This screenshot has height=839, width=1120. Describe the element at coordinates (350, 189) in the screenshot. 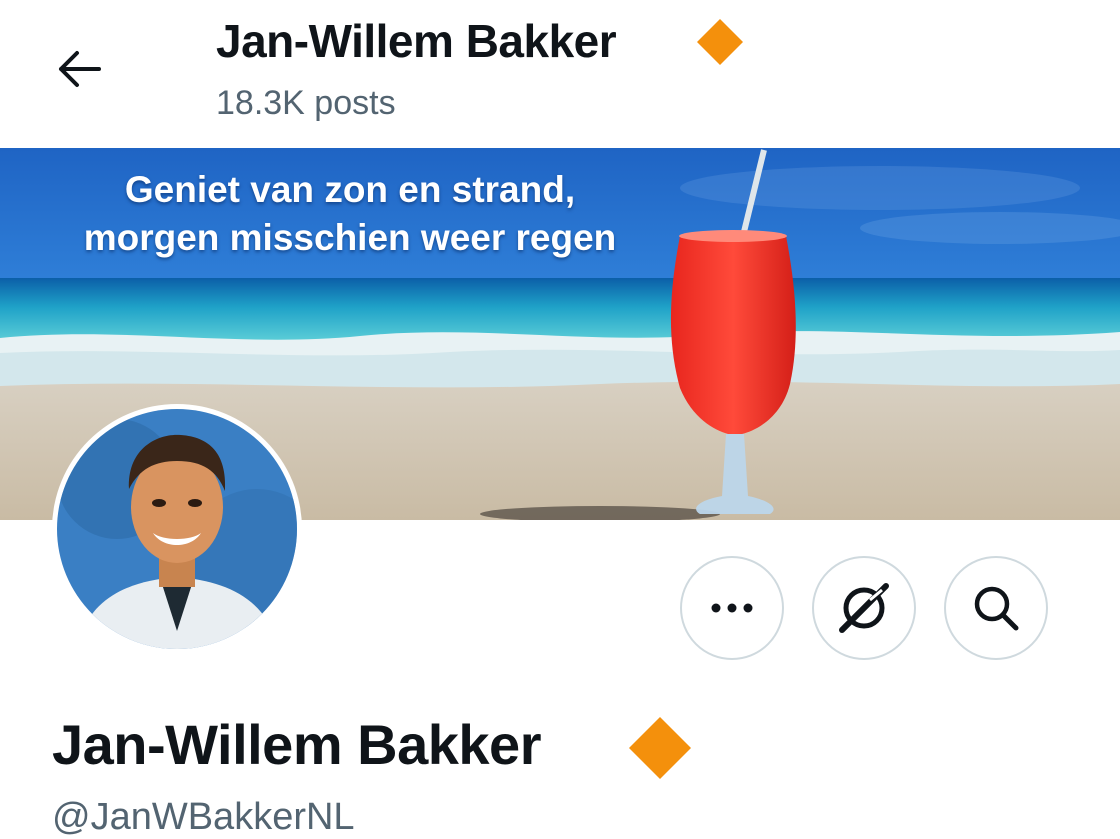

I see `banner-caption-line1: Geniet van zon en strand,` at that location.